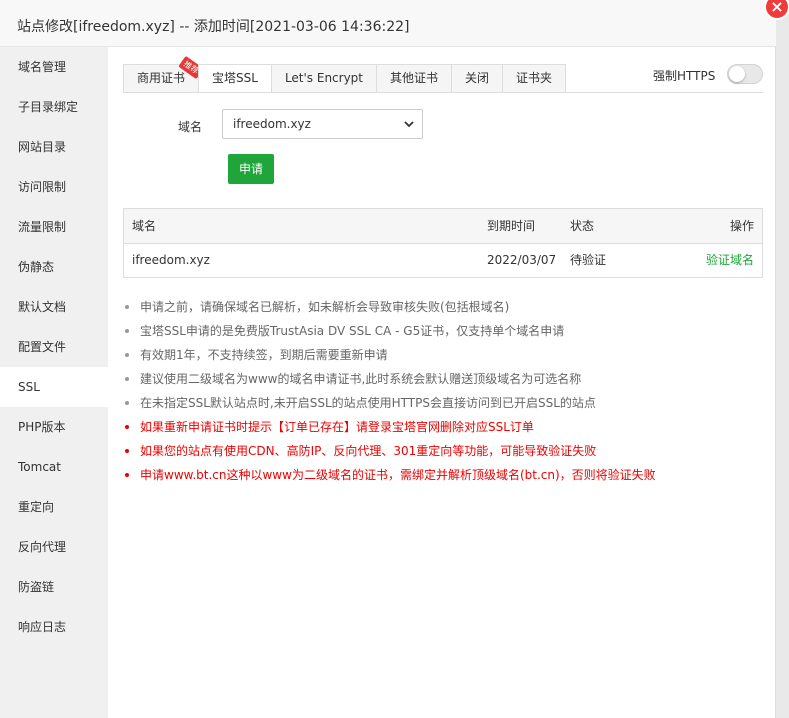 This screenshot has height=718, width=789. What do you see at coordinates (54, 67) in the screenshot?
I see `sidebar-item-domain: 域名管理` at bounding box center [54, 67].